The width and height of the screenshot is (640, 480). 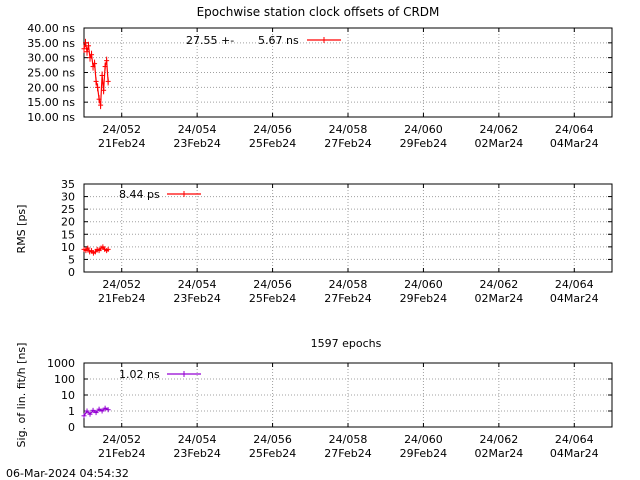 I want to click on y-tick-label: 25.00 ns, so click(x=51, y=73).